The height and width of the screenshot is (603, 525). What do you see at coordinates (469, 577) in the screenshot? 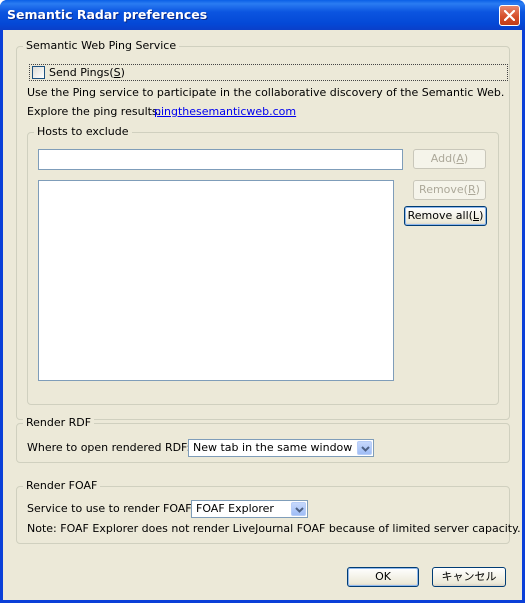
I see `cancel-button: キャンセル` at bounding box center [469, 577].